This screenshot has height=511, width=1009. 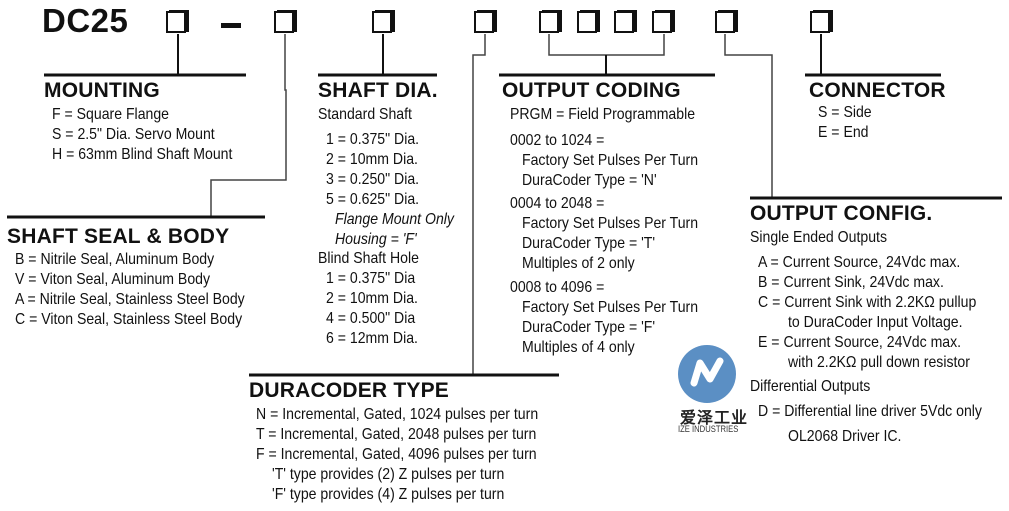 I want to click on duracoder-type-note: 'T' type provides (2) Z pulses per turn, so click(x=388, y=474).